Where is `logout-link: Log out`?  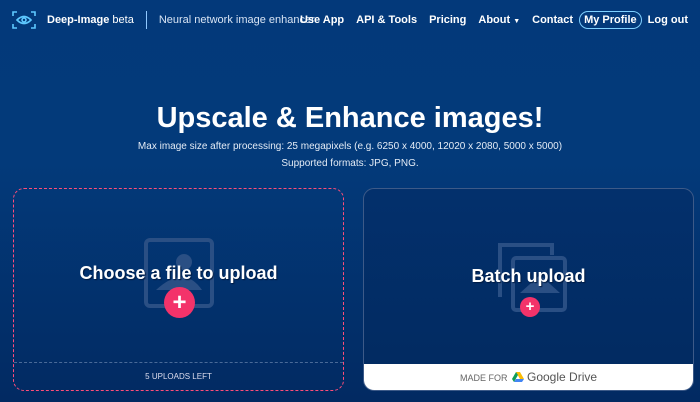
logout-link: Log out is located at coordinates (668, 20).